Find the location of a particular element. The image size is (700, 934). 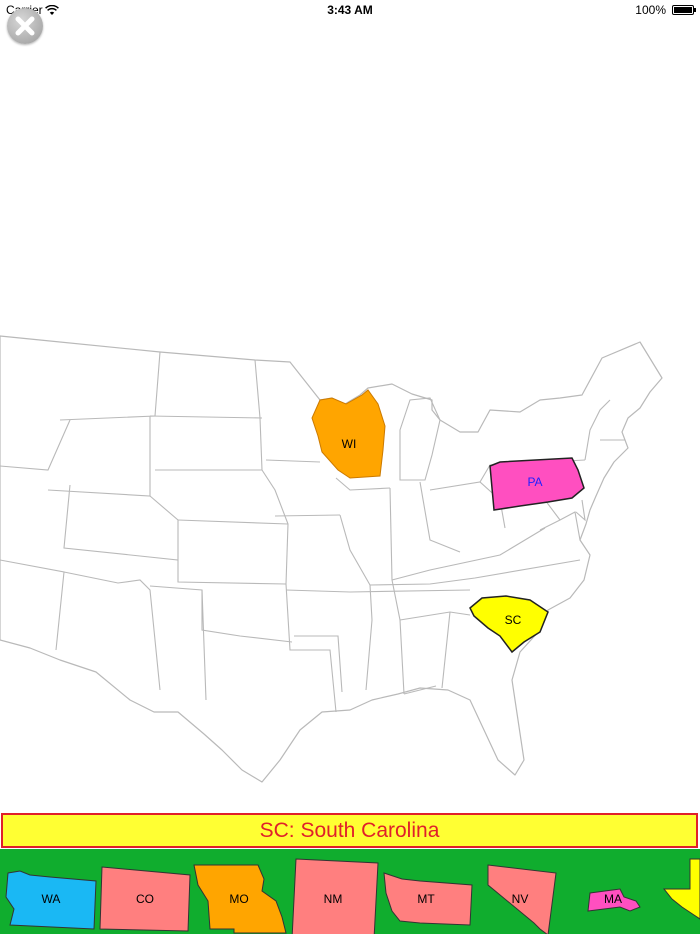

piece-mo: MO is located at coordinates (240, 899).